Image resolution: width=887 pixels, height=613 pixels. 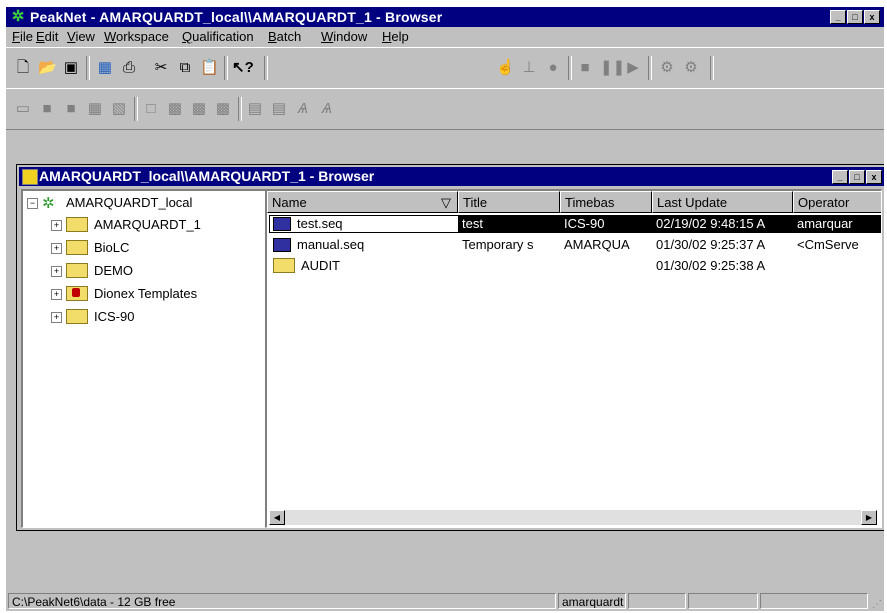 I want to click on pause-icon: ❚❚, so click(x=612, y=68).